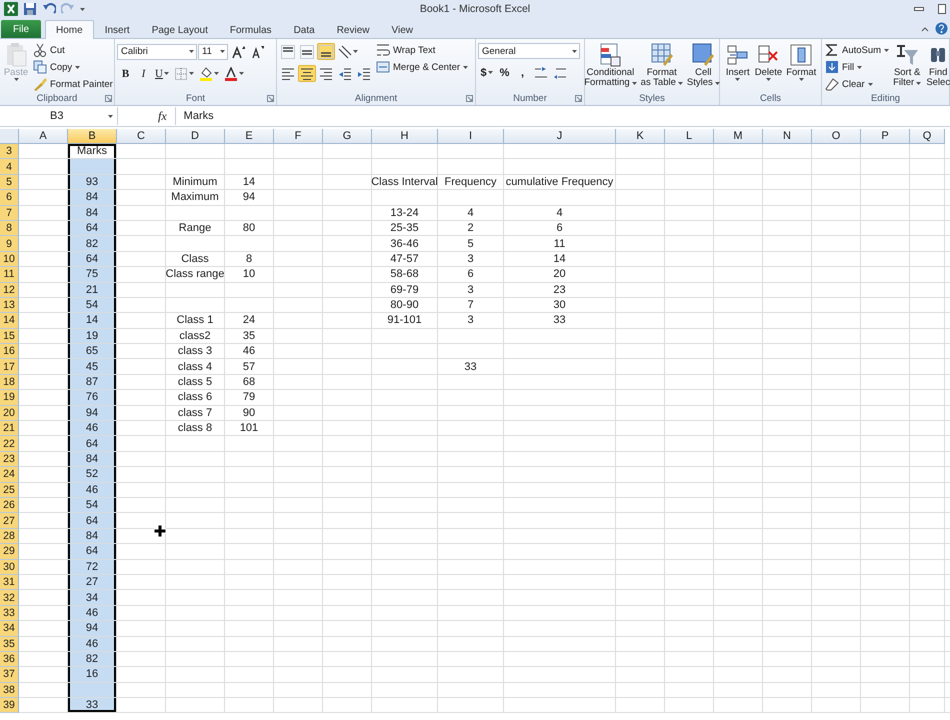  Describe the element at coordinates (9, 152) in the screenshot. I see `row-header: 3` at that location.